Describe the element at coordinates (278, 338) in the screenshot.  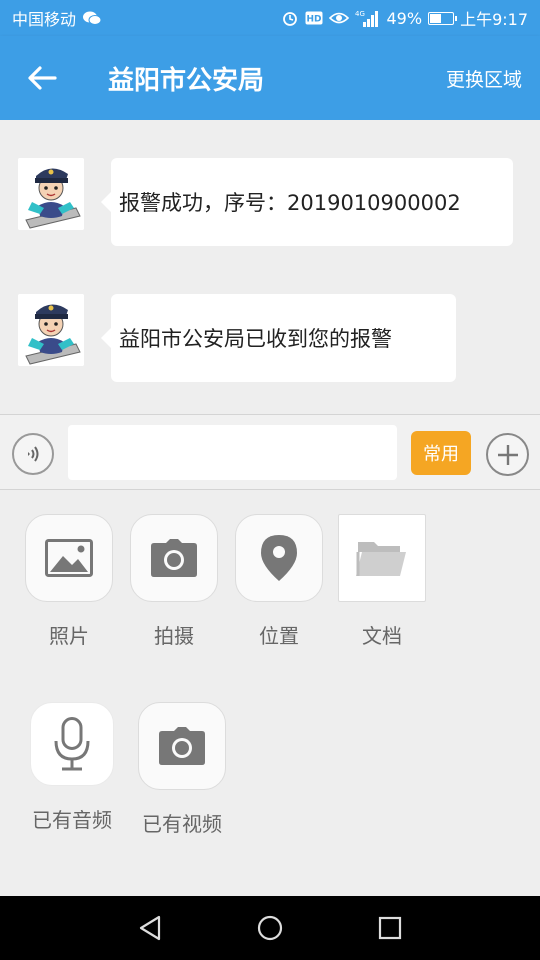
I see `message-bubble: 益阳市公安局已收到您的报警` at that location.